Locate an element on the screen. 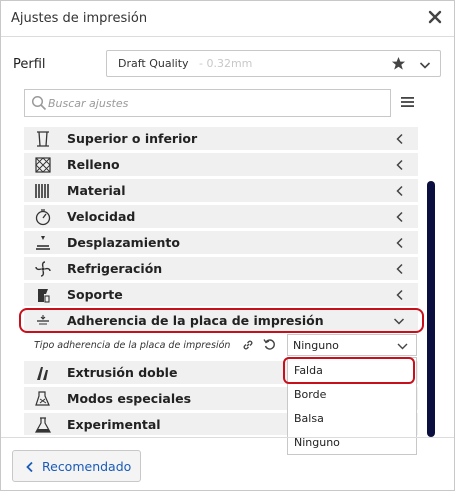 The image size is (455, 491). footer-divider is located at coordinates (227, 437).